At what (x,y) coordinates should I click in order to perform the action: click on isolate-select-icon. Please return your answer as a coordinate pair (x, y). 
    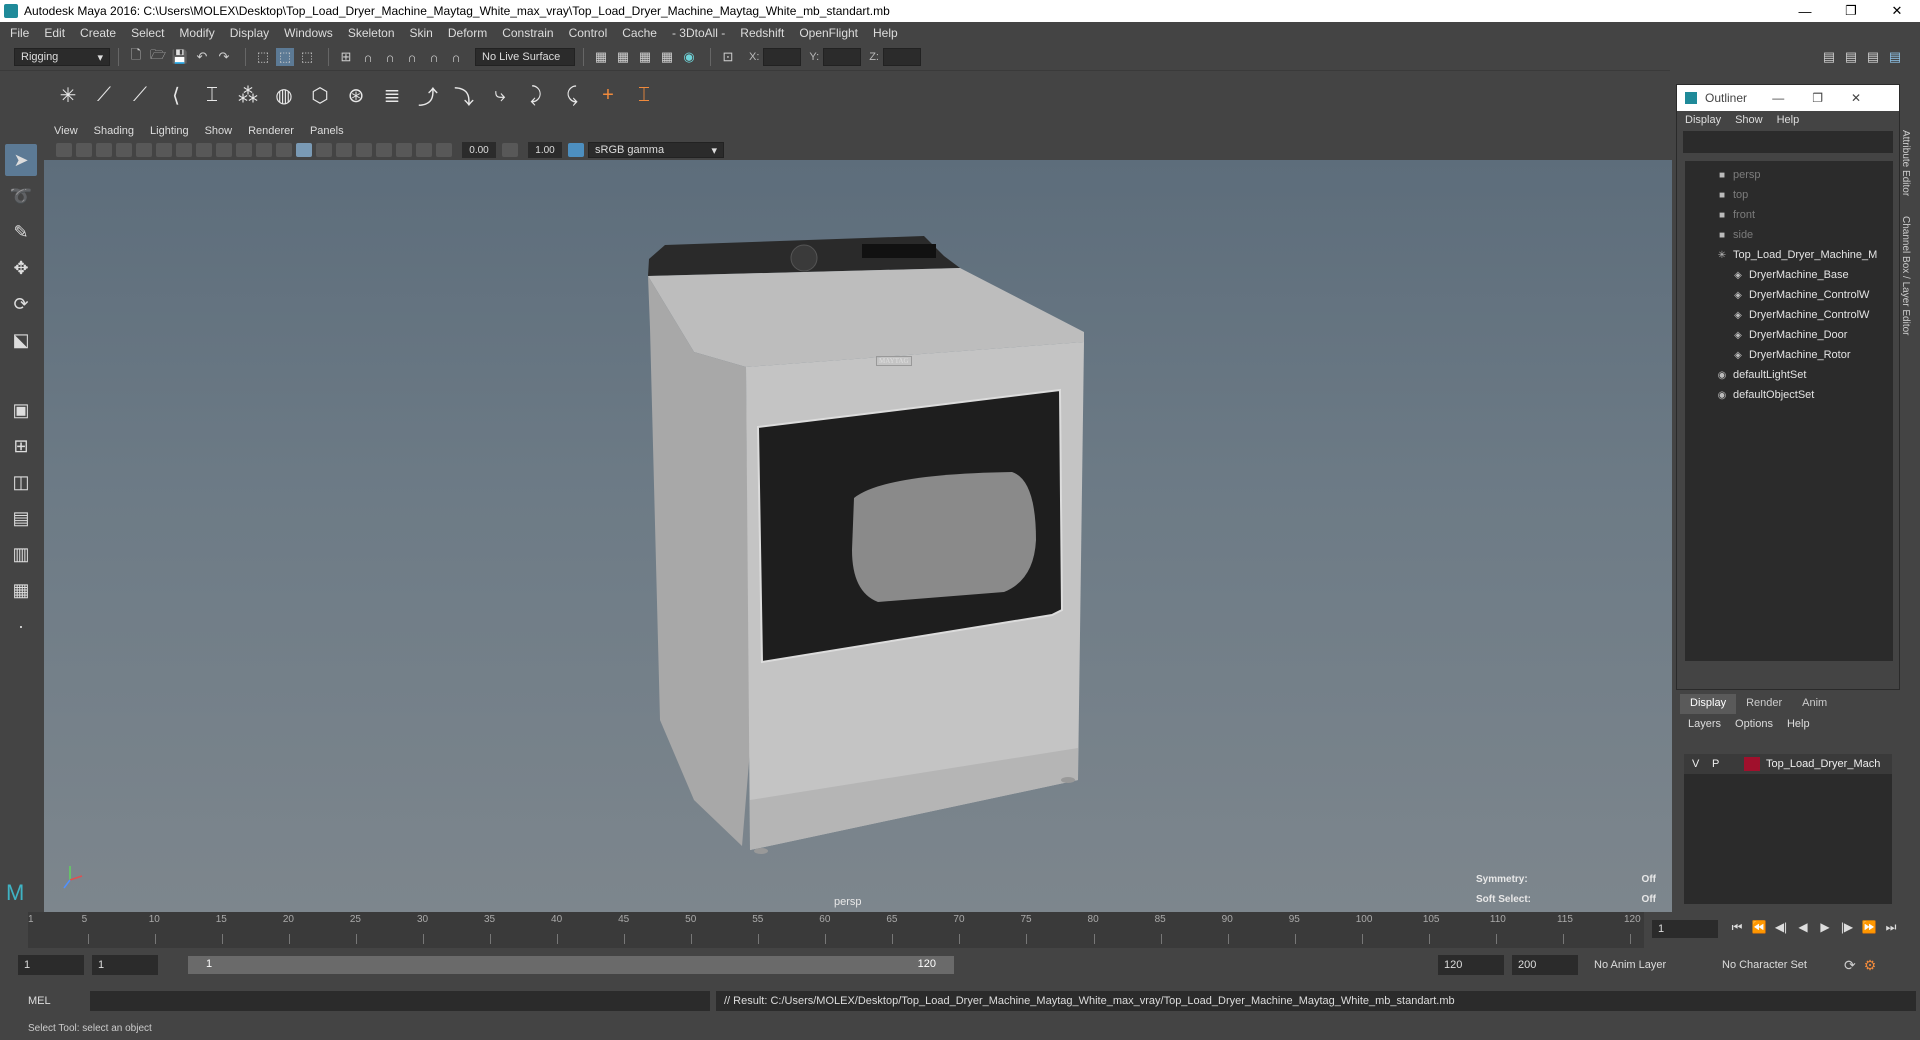
    Looking at the image, I should click on (424, 150).